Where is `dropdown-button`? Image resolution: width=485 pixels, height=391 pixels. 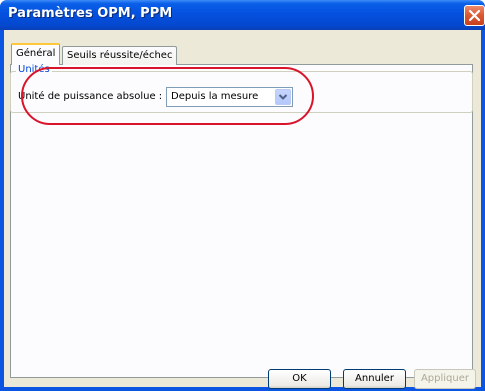
dropdown-button is located at coordinates (283, 97).